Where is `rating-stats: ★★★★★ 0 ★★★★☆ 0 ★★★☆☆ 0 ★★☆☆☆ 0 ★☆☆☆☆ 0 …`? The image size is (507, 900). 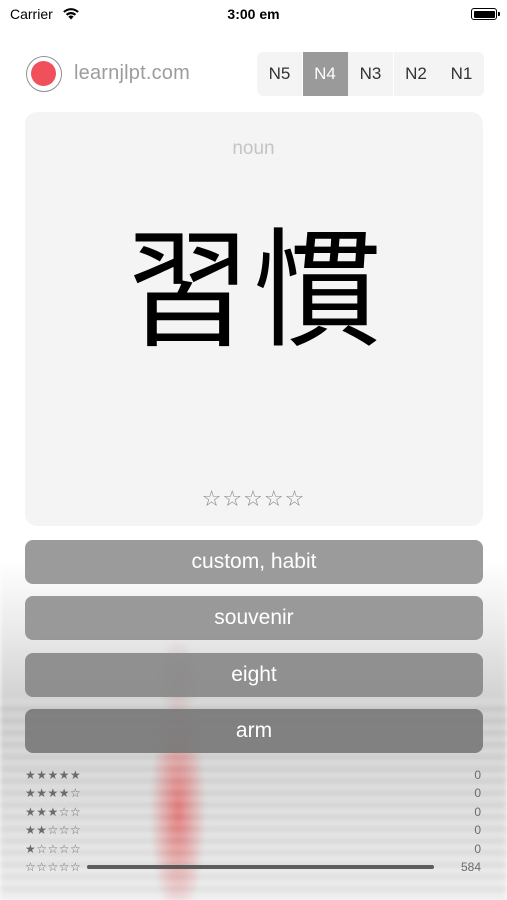 rating-stats: ★★★★★ 0 ★★★★☆ 0 ★★★☆☆ 0 ★★☆☆☆ 0 ★☆☆☆☆ 0 … is located at coordinates (254, 821).